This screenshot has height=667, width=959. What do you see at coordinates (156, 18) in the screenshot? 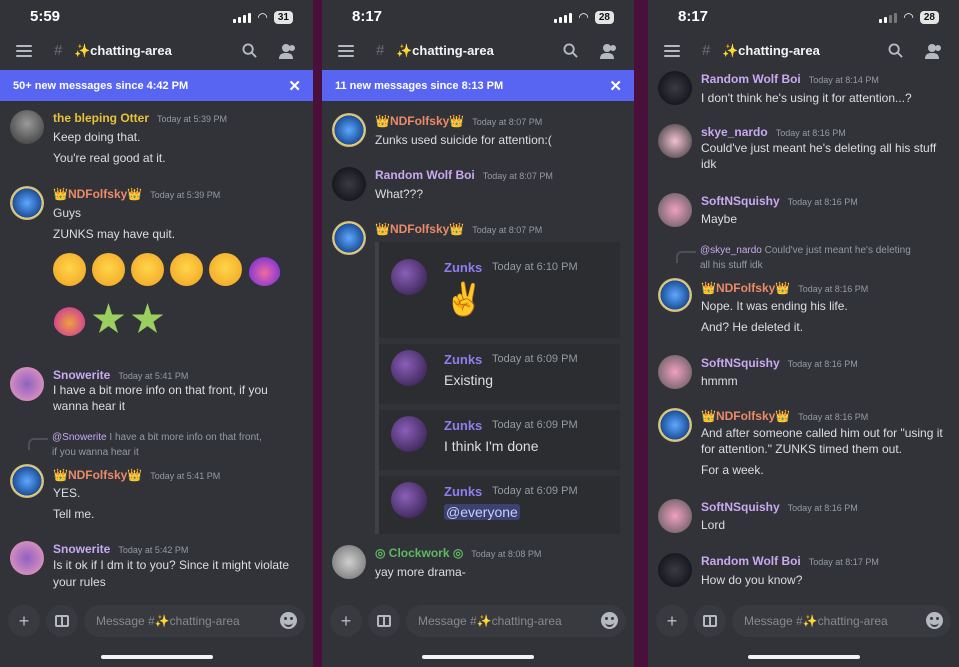
I see `status-bar: 5:59 ◠ 31` at bounding box center [156, 18].